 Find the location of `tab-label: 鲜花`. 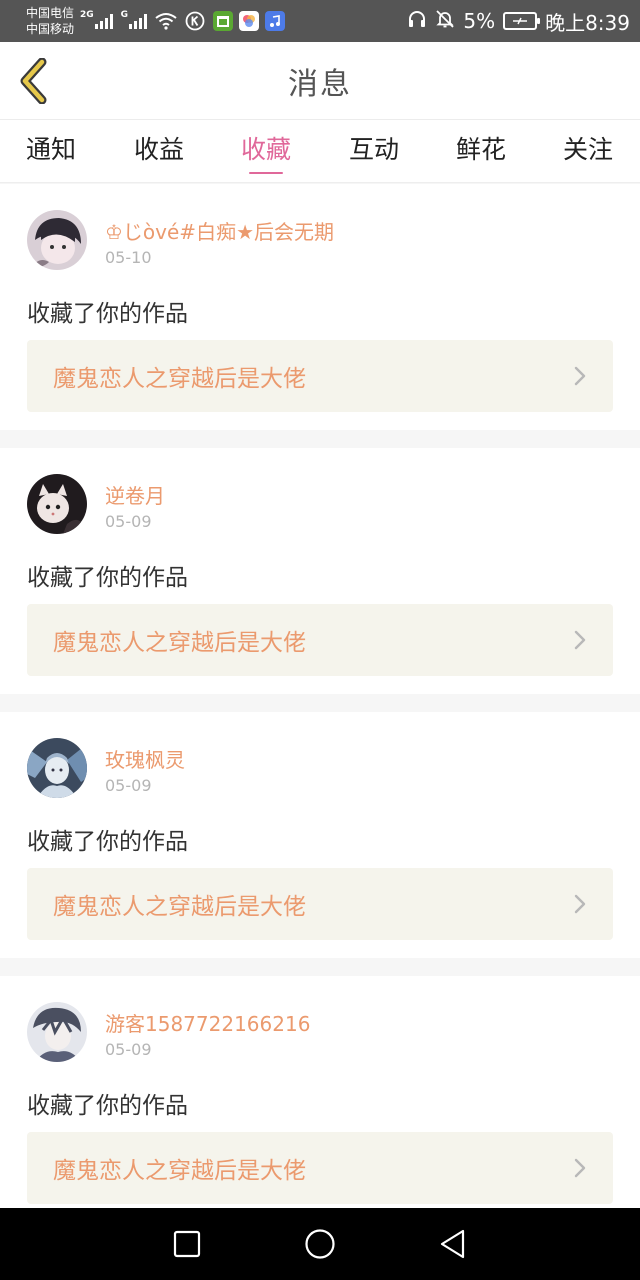

tab-label: 鲜花 is located at coordinates (480, 149).